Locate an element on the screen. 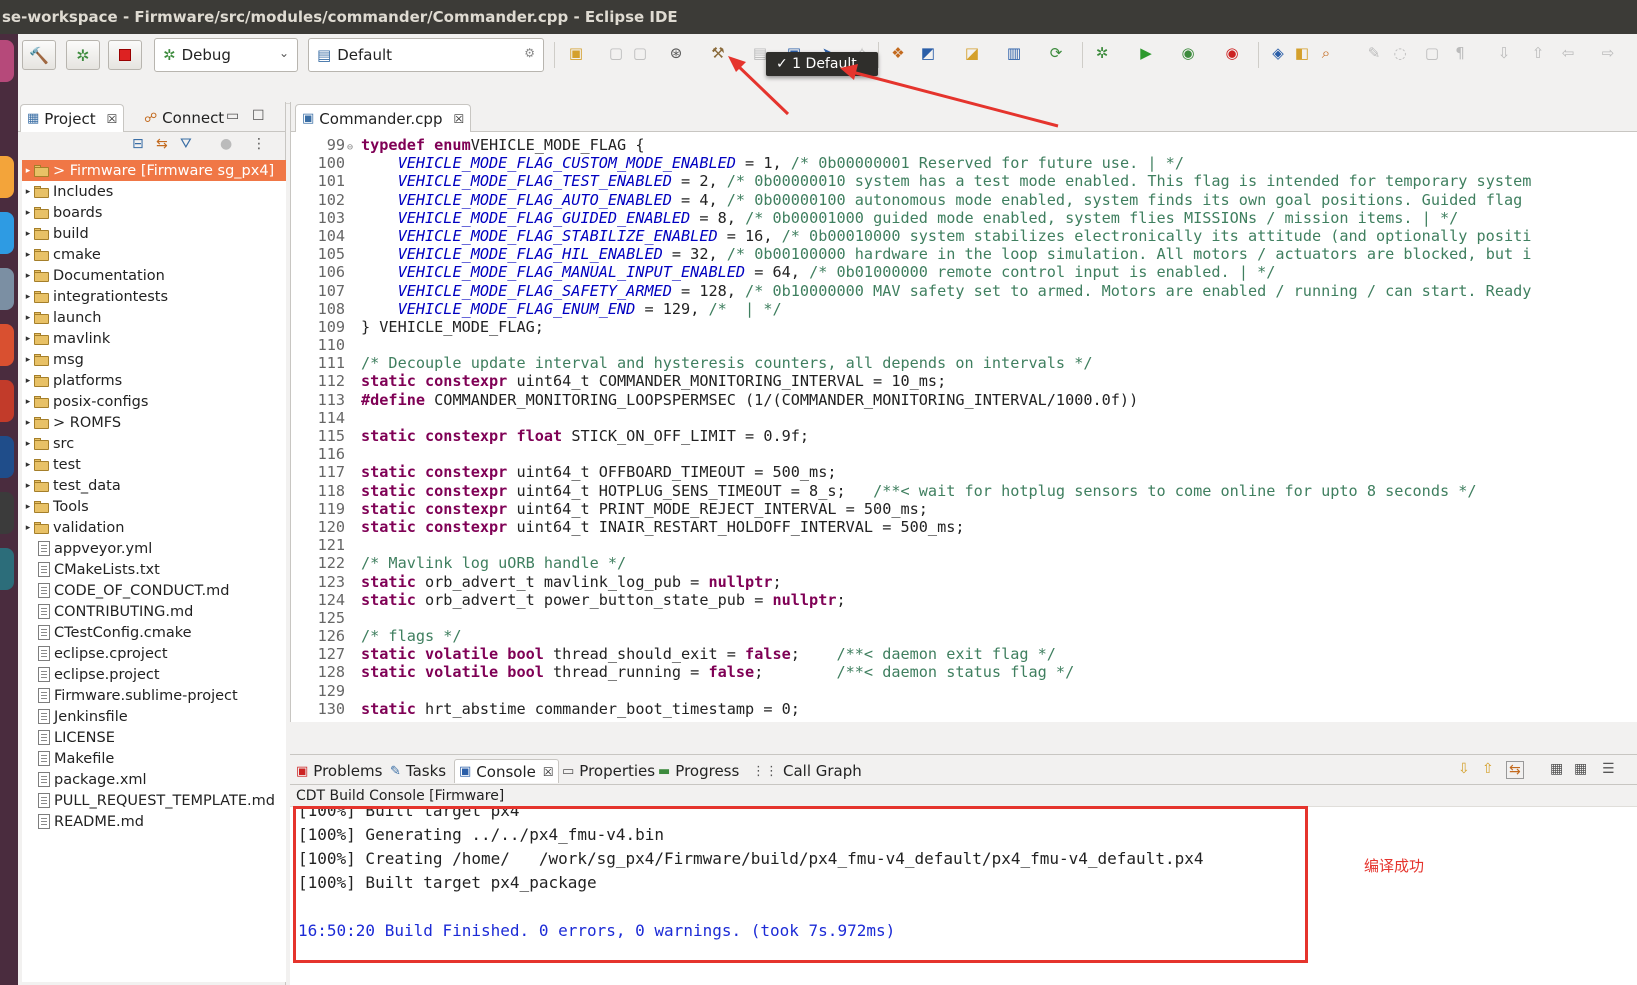 The image size is (1637, 985). run-icon: ▶ is located at coordinates (1146, 53).